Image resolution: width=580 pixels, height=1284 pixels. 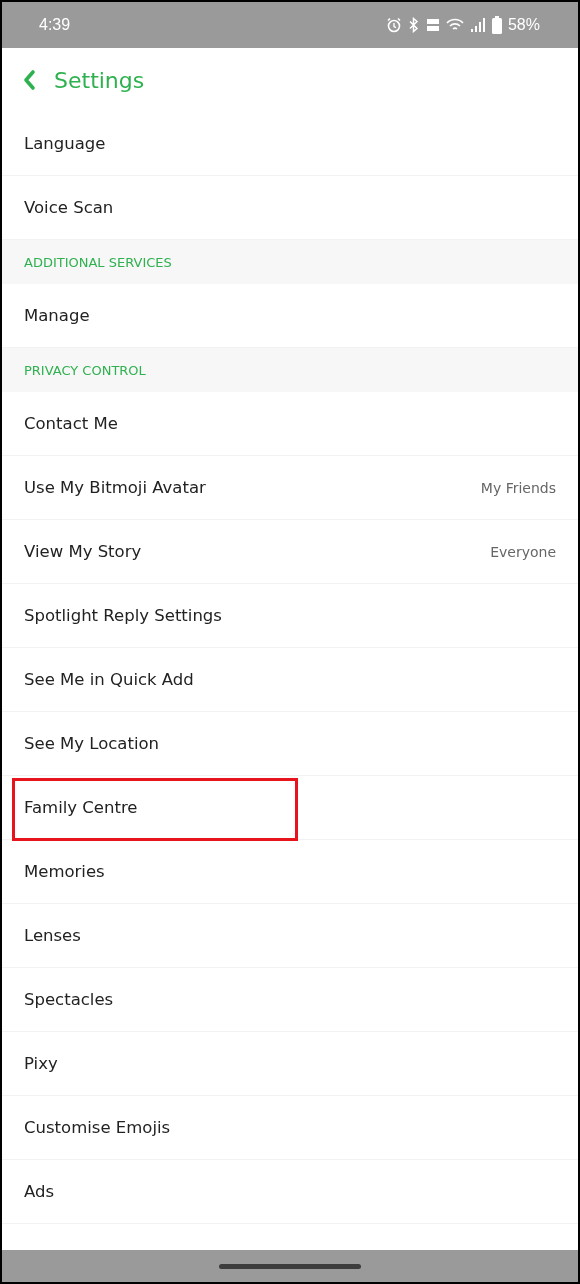 I want to click on settings-item: Customise Emojis, so click(x=290, y=1128).